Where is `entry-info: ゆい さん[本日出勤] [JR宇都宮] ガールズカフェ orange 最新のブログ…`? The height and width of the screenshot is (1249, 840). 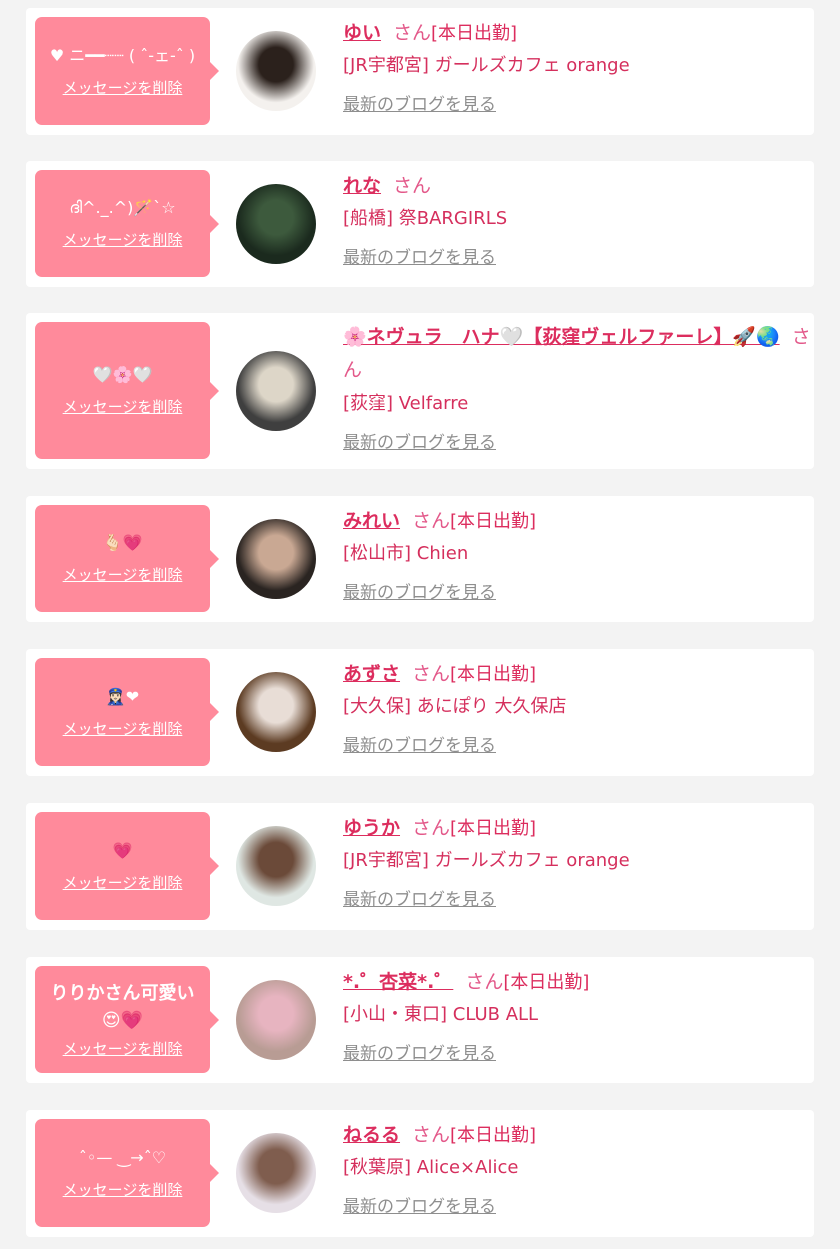 entry-info: ゆい さん[本日出勤] [JR宇都宮] ガールズカフェ orange 最新のブログ… is located at coordinates (575, 67).